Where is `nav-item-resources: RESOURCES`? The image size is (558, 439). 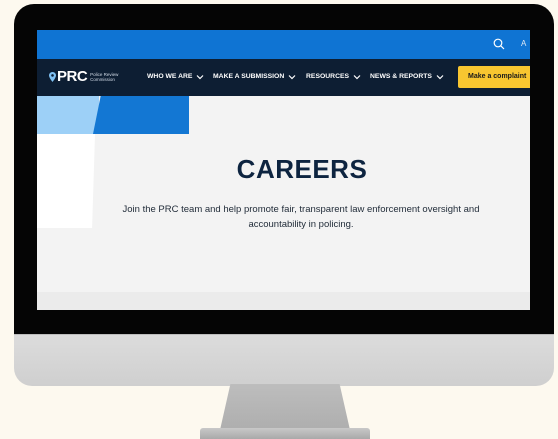
nav-item-resources: RESOURCES is located at coordinates (333, 76).